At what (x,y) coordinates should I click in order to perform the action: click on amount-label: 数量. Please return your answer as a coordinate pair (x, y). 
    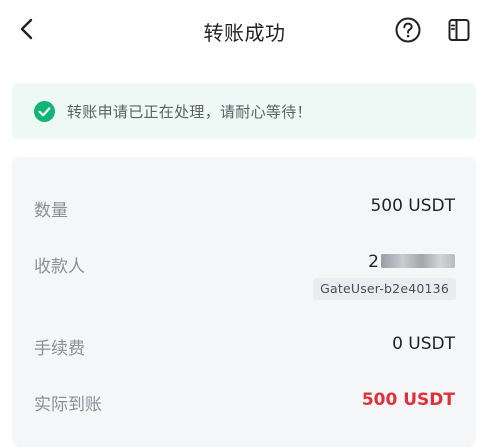
    Looking at the image, I should click on (51, 211).